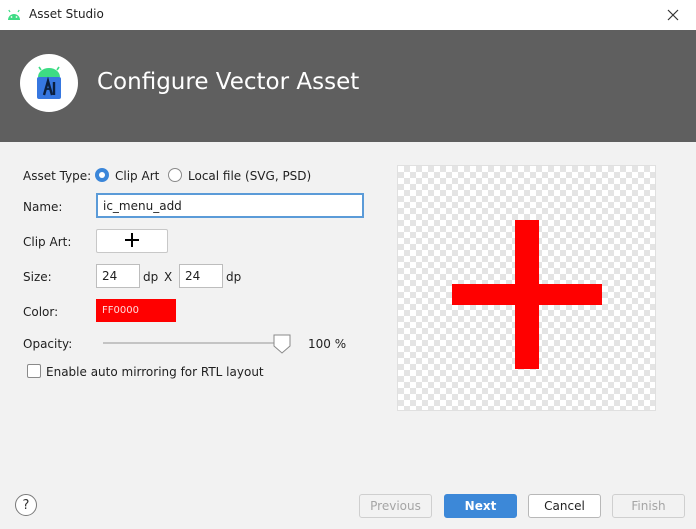 This screenshot has width=696, height=529. What do you see at coordinates (47, 242) in the screenshot?
I see `clip-art-label: Clip Art:` at bounding box center [47, 242].